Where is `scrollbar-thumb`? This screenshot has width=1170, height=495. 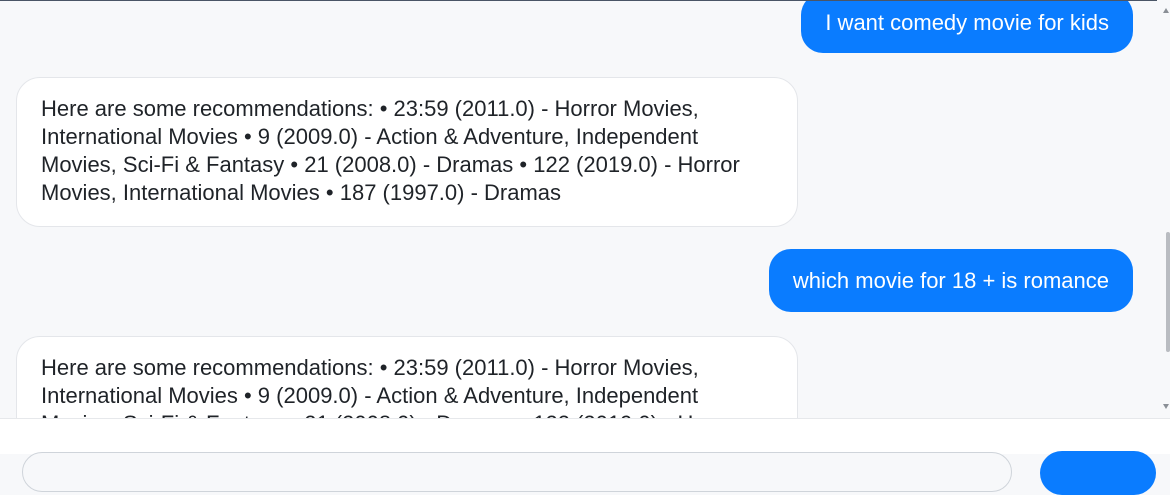
scrollbar-thumb is located at coordinates (1168, 292).